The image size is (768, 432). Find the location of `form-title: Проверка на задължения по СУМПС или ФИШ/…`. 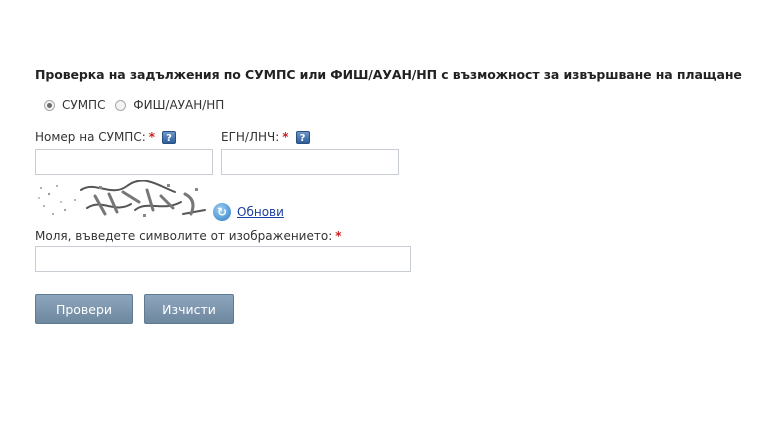

form-title: Проверка на задължения по СУМПС или ФИШ/… is located at coordinates (388, 74).